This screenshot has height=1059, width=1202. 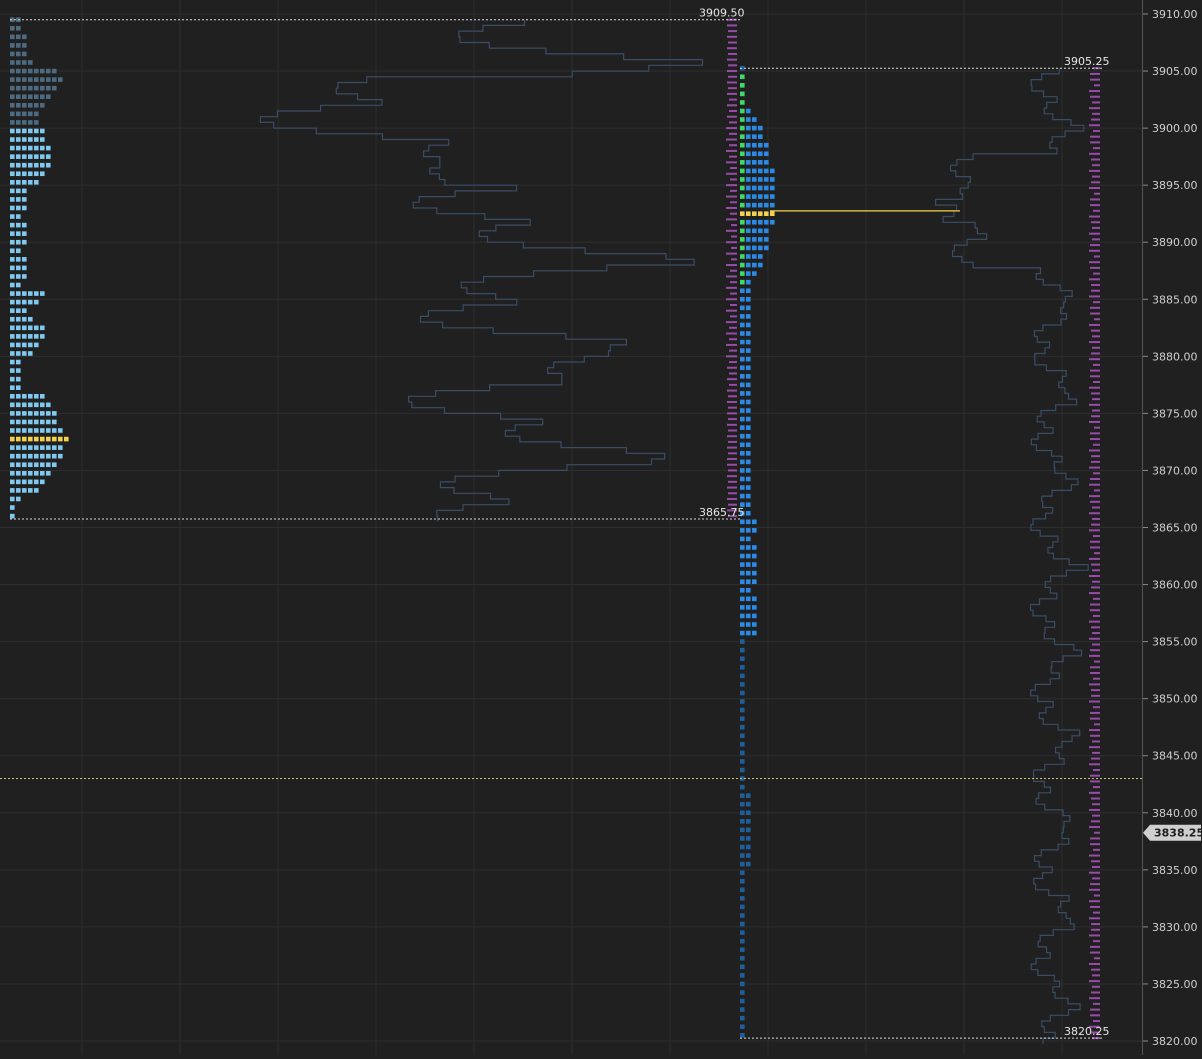 I want to click on volume-profile-outline, so click(x=1012, y=556).